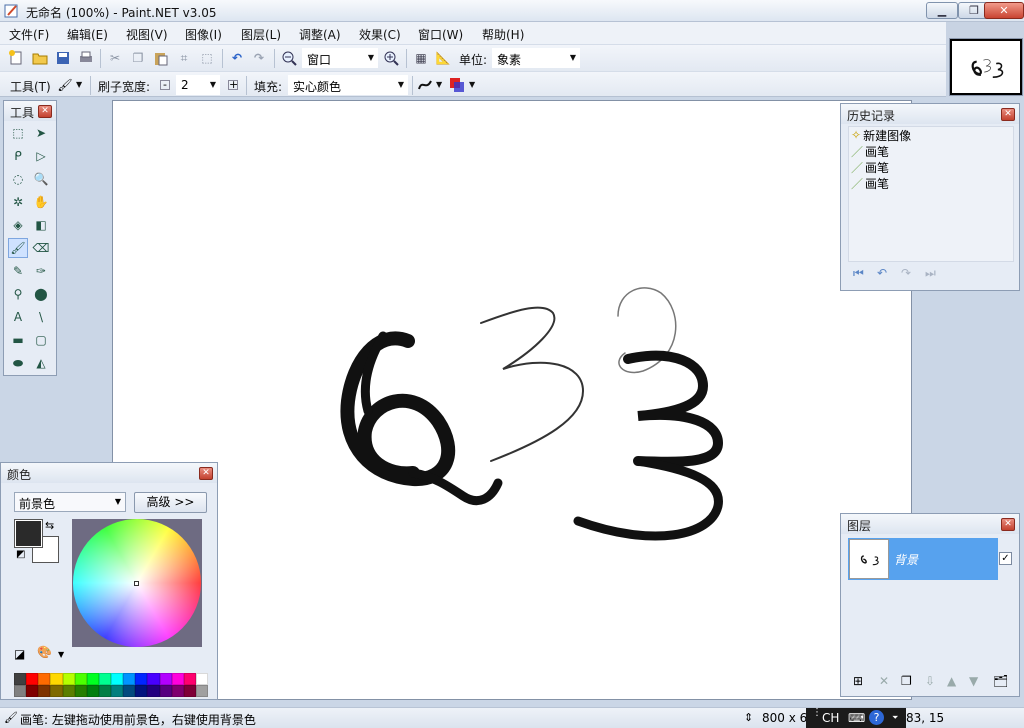 This screenshot has height=728, width=1024. I want to click on tool-button: ▢, so click(41, 340).